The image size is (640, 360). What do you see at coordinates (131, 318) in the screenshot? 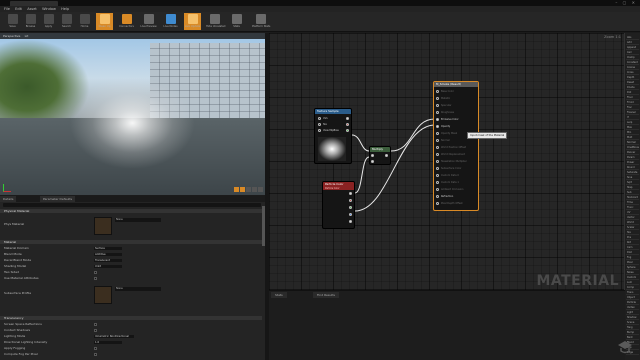
I see `section-translucency: Translucency` at bounding box center [131, 318].